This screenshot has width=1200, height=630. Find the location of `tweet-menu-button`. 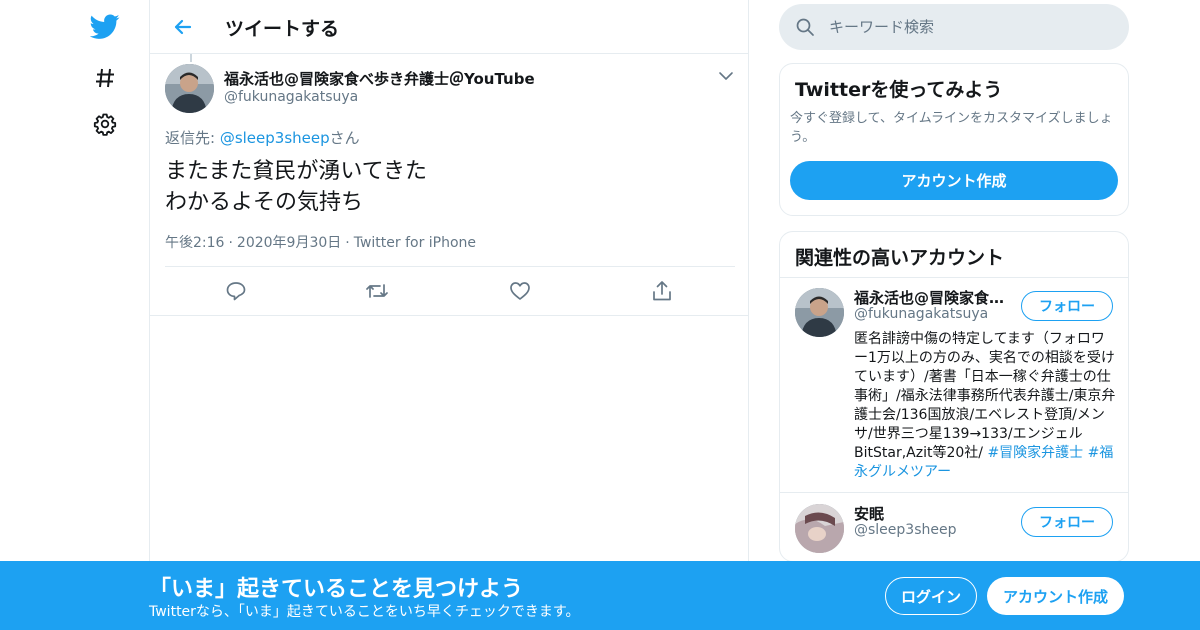

tweet-menu-button is located at coordinates (726, 76).